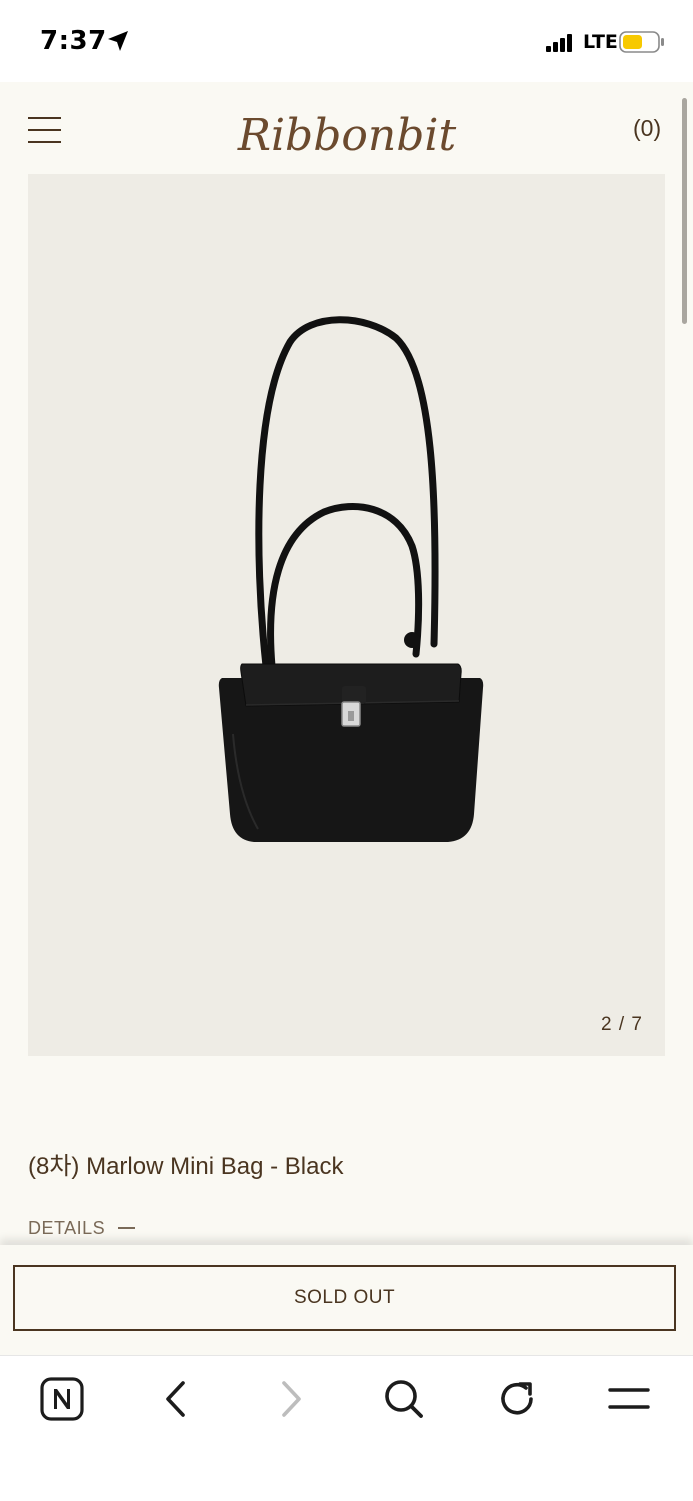 This screenshot has width=693, height=1501. Describe the element at coordinates (66, 1228) in the screenshot. I see `details-toggle: DETAILS` at that location.